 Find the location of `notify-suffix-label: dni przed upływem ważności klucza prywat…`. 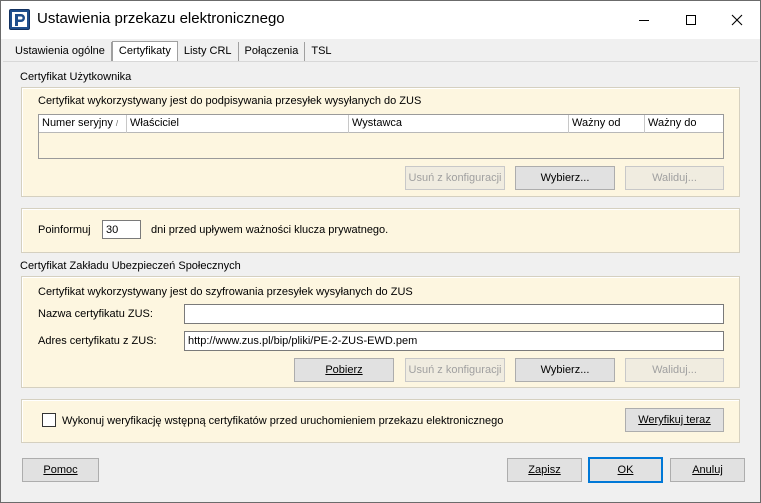

notify-suffix-label: dni przed upływem ważności klucza prywat… is located at coordinates (270, 230).